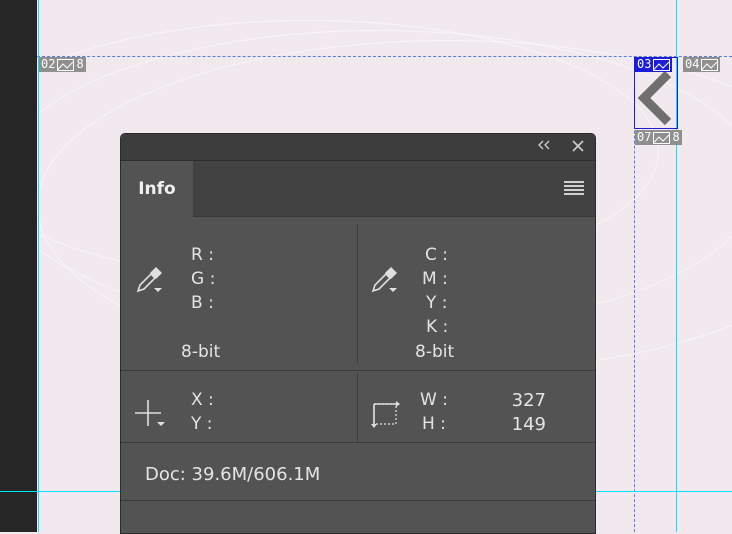 This screenshot has width=732, height=534. What do you see at coordinates (434, 424) in the screenshot?
I see `height-label: H :` at bounding box center [434, 424].